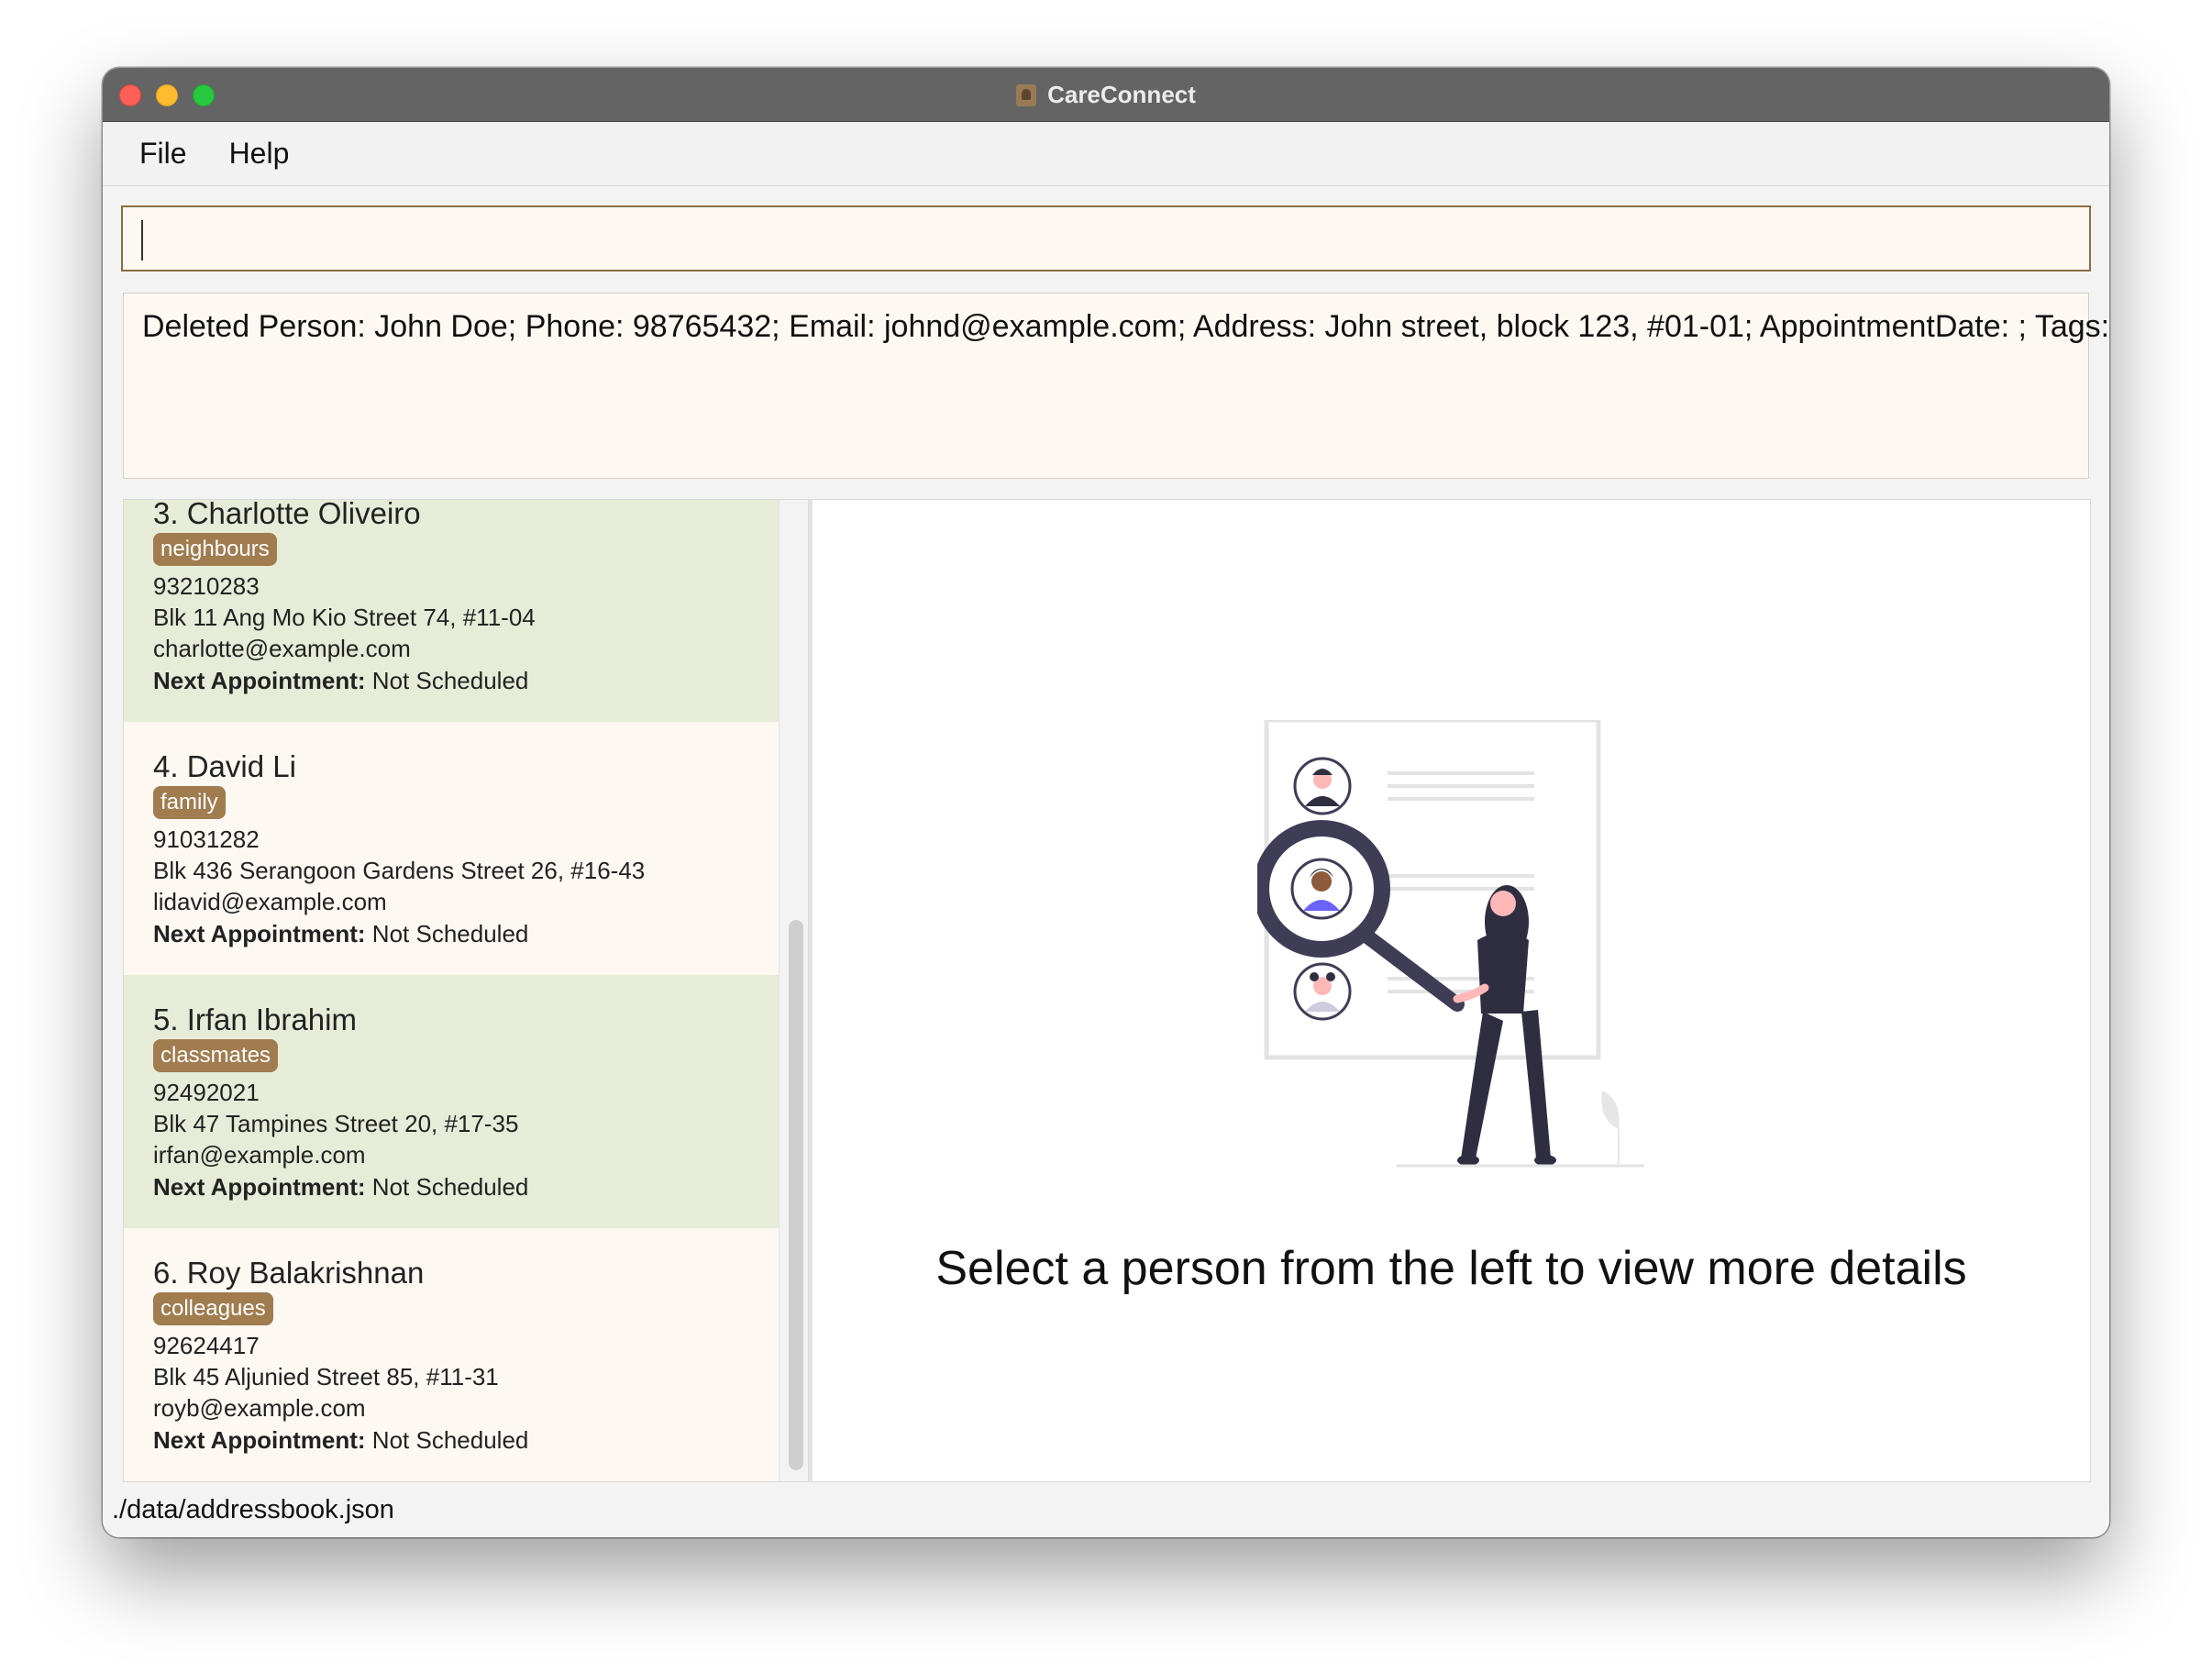 The width and height of the screenshot is (2212, 1673). Describe the element at coordinates (190, 802) in the screenshot. I see `person-tag: family` at that location.